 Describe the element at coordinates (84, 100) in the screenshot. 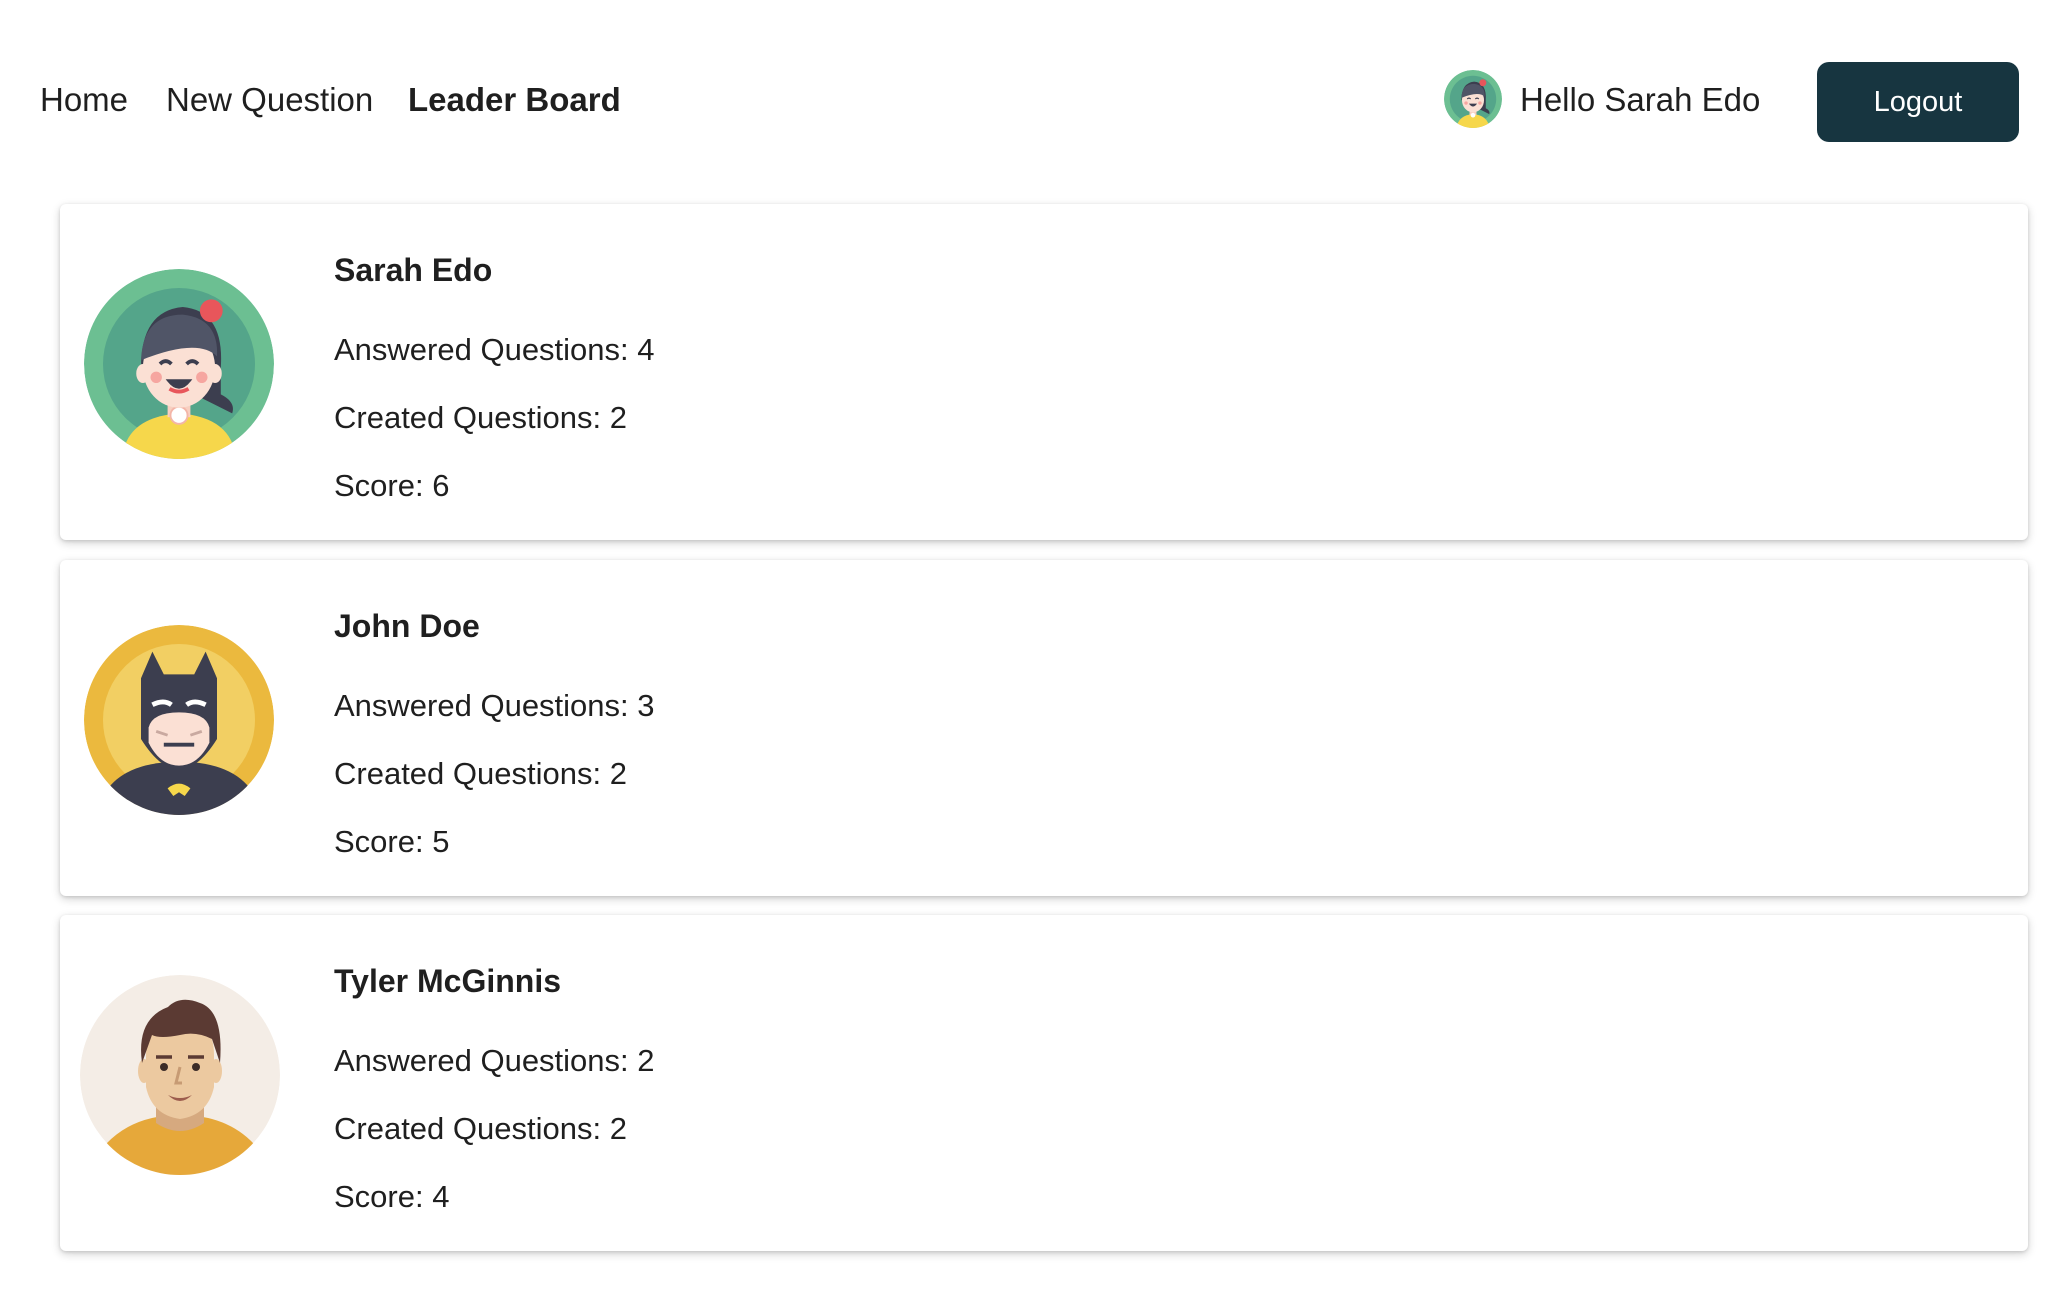

I see `nav-home-link: Home` at that location.